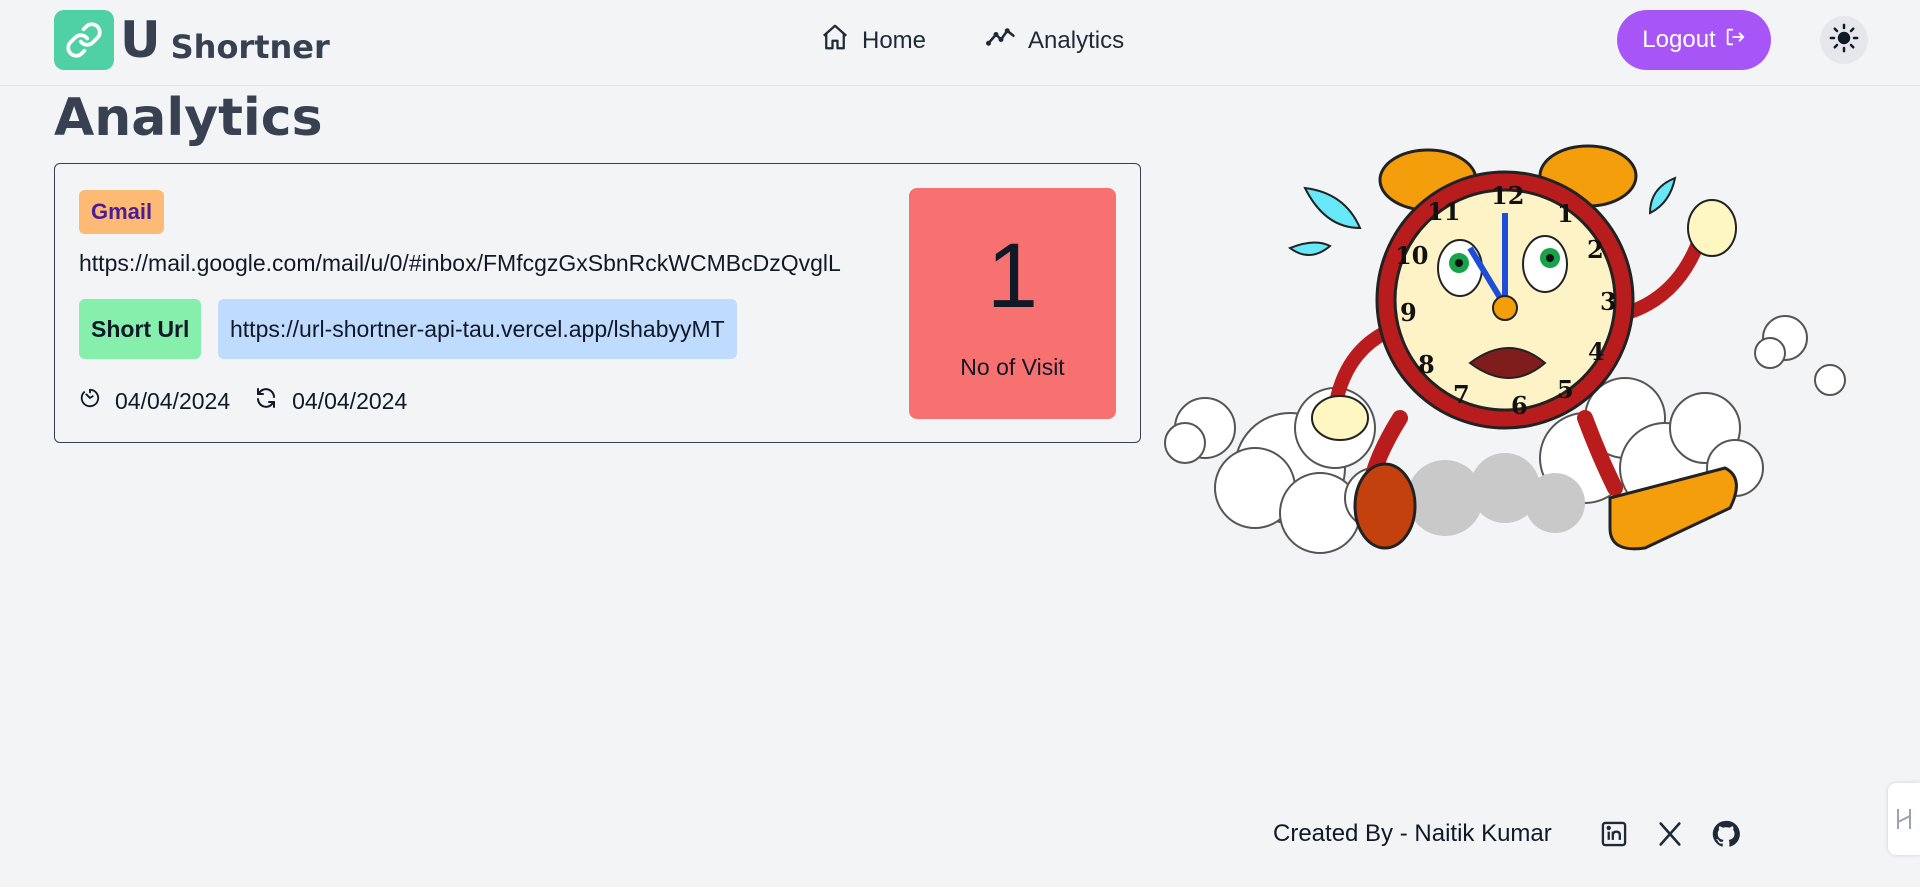  I want to click on visit-count: 1, so click(1012, 276).